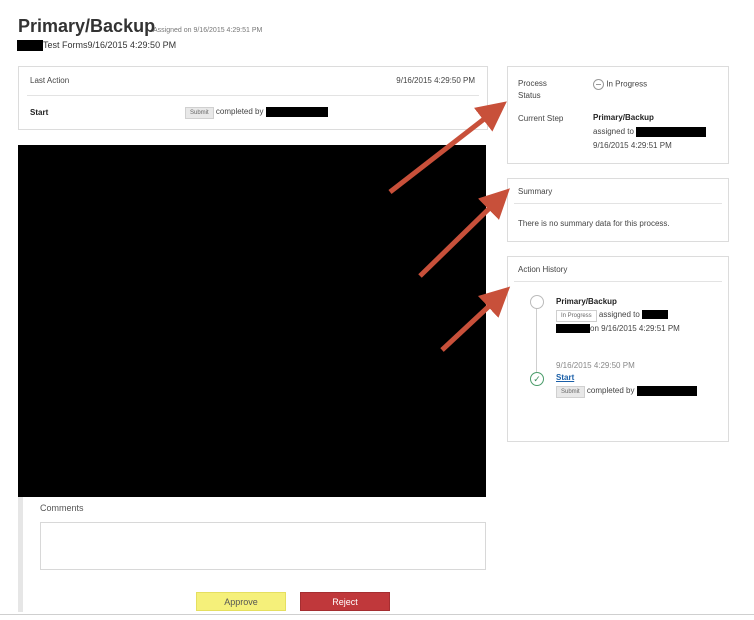  What do you see at coordinates (447, 147) in the screenshot?
I see `arrow-process-status-icon` at bounding box center [447, 147].